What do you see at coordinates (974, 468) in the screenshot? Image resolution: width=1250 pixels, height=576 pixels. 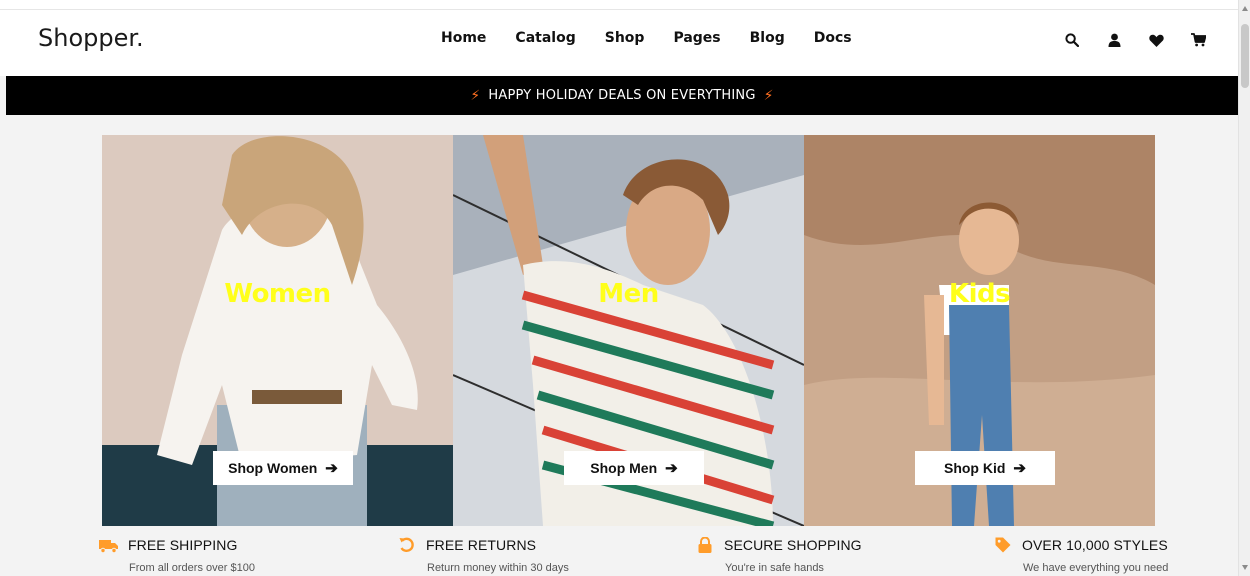 I see `shop-kid-label: Shop Kid` at bounding box center [974, 468].